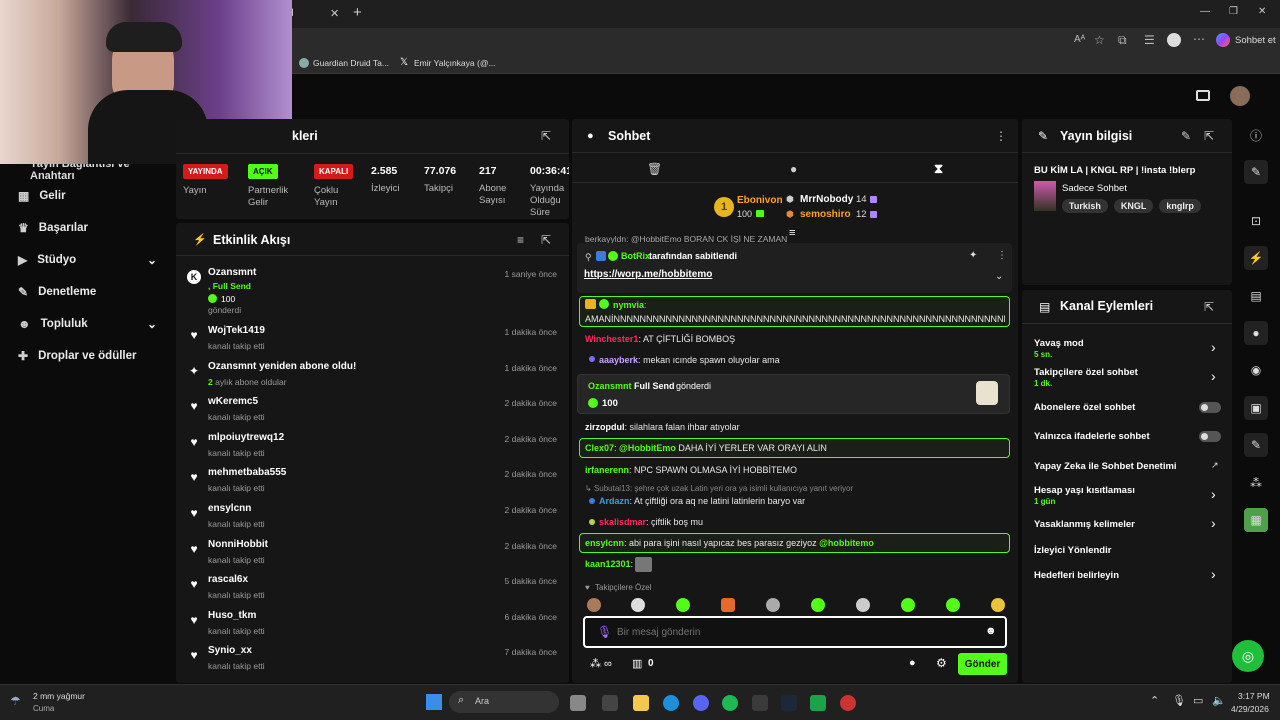  I want to click on profile-icon, so click(1174, 40).